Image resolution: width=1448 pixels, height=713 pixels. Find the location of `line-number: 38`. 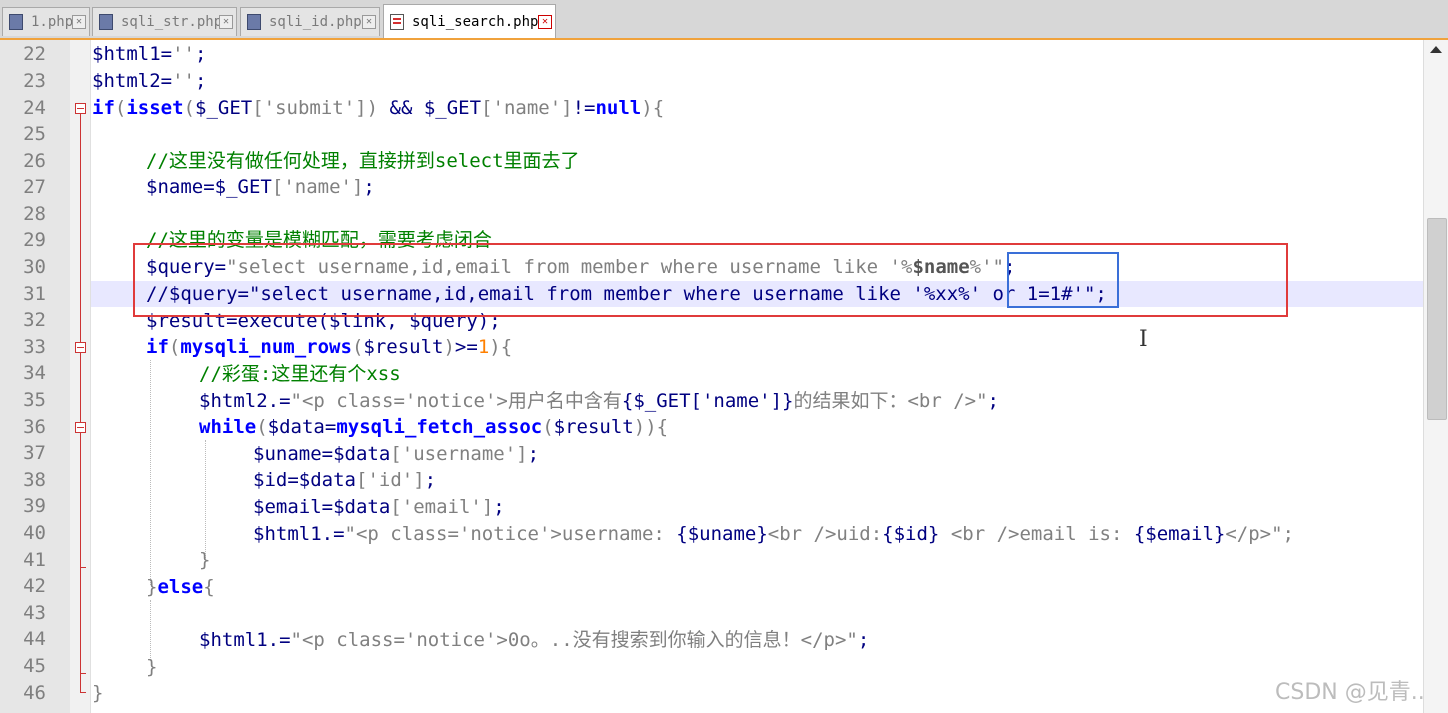

line-number: 38 is located at coordinates (34, 480).